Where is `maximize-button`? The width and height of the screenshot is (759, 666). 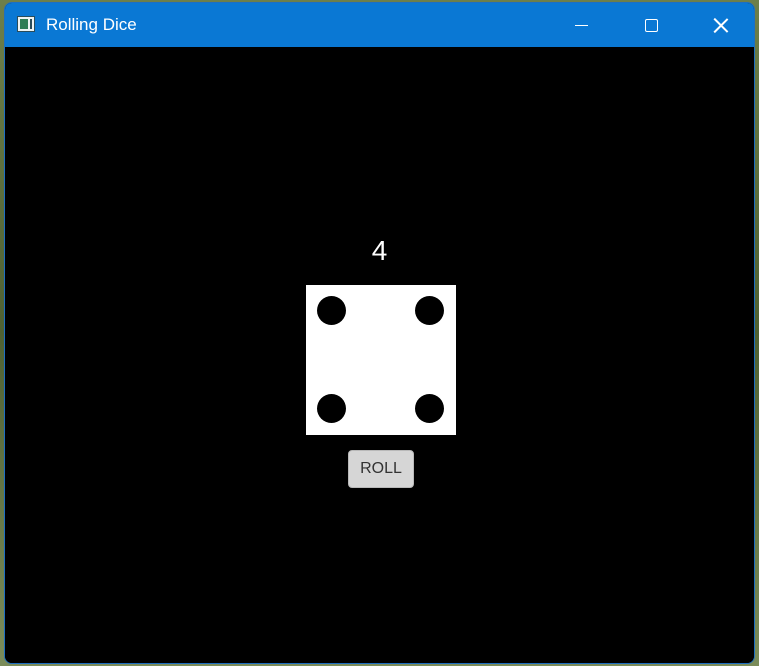
maximize-button is located at coordinates (651, 25).